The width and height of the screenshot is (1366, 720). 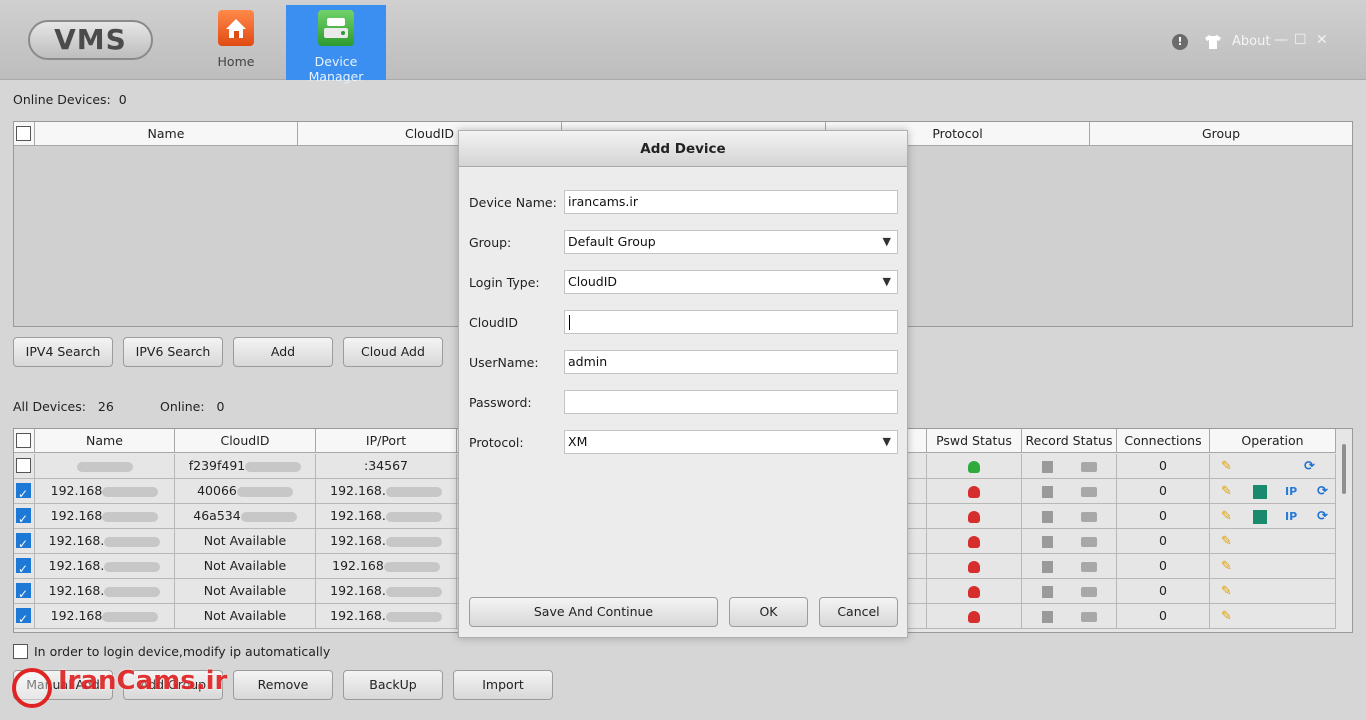 I want to click on col-connections: Connections, so click(x=1163, y=441).